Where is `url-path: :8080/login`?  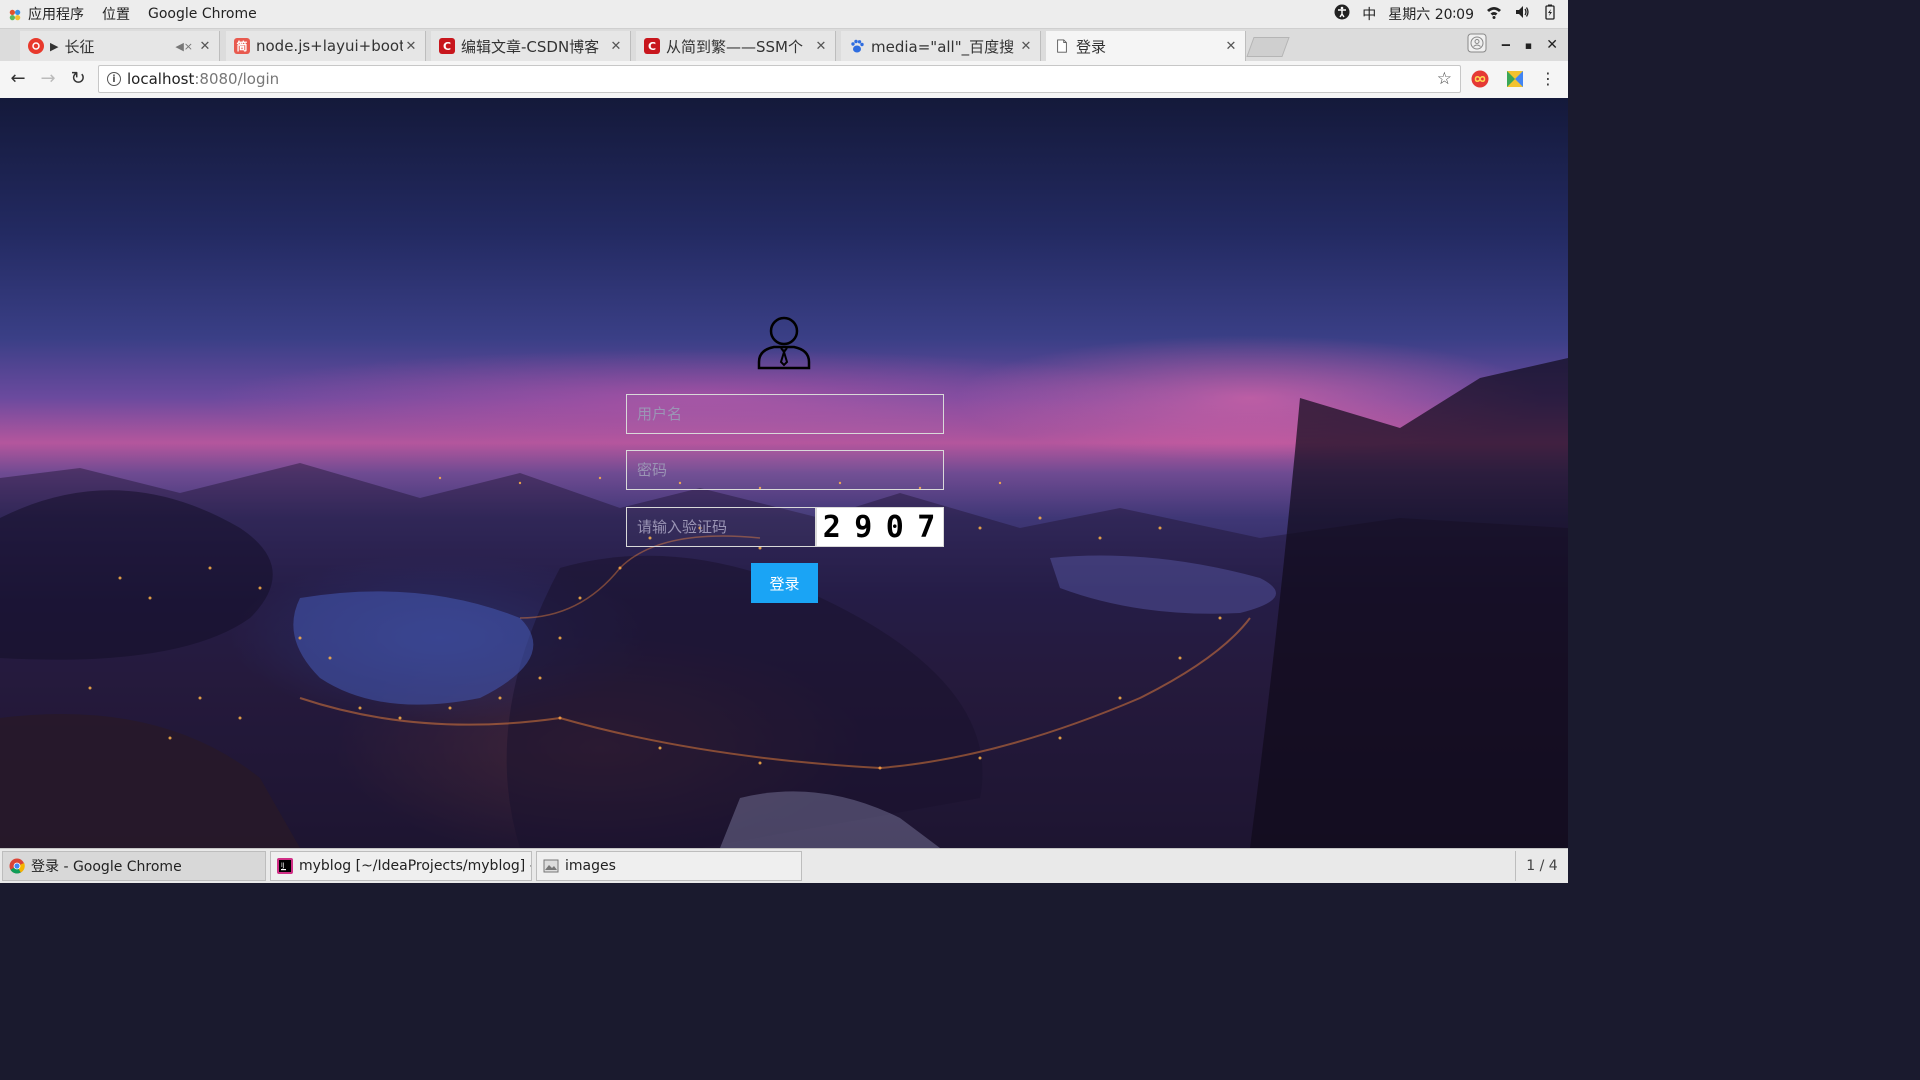 url-path: :8080/login is located at coordinates (237, 79).